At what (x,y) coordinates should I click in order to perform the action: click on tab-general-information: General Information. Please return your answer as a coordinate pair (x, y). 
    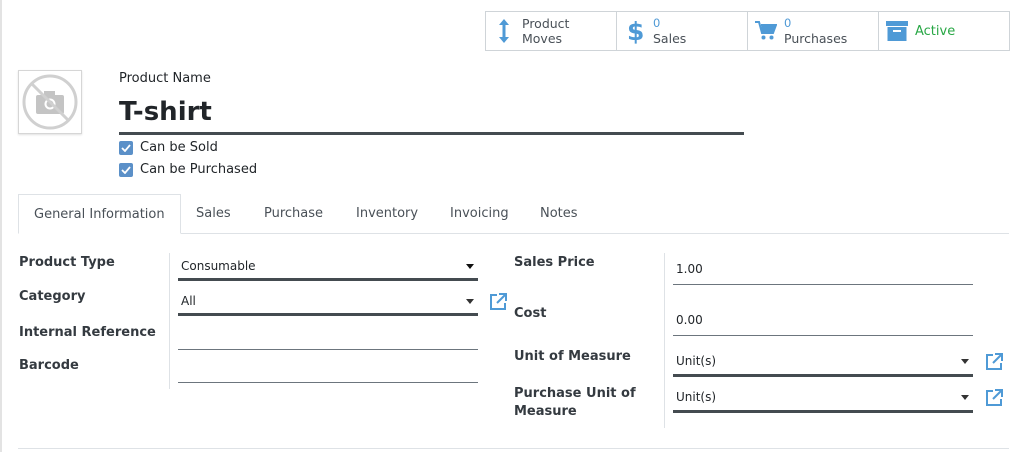
    Looking at the image, I should click on (99, 214).